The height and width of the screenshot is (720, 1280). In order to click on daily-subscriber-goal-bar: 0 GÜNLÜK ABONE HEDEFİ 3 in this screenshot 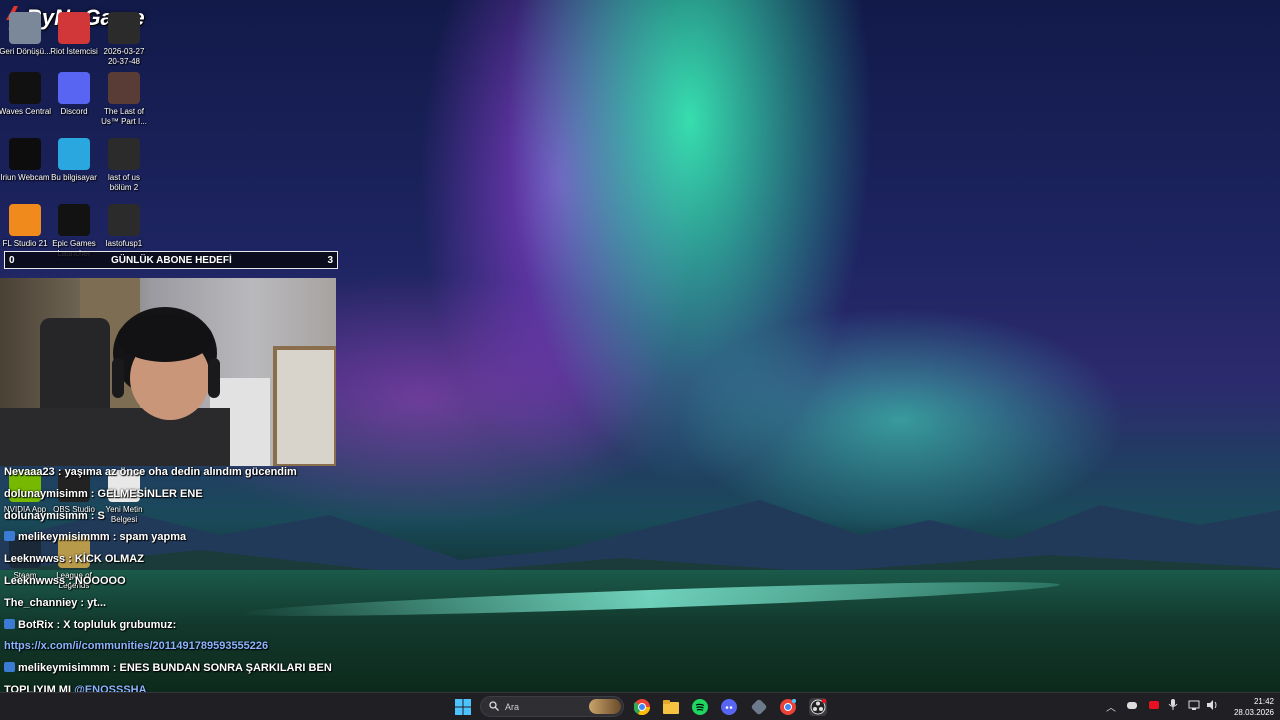, I will do `click(171, 260)`.